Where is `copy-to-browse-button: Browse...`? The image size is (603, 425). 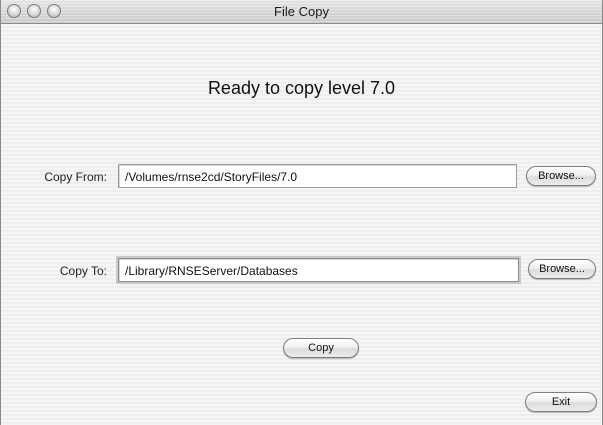 copy-to-browse-button: Browse... is located at coordinates (562, 269).